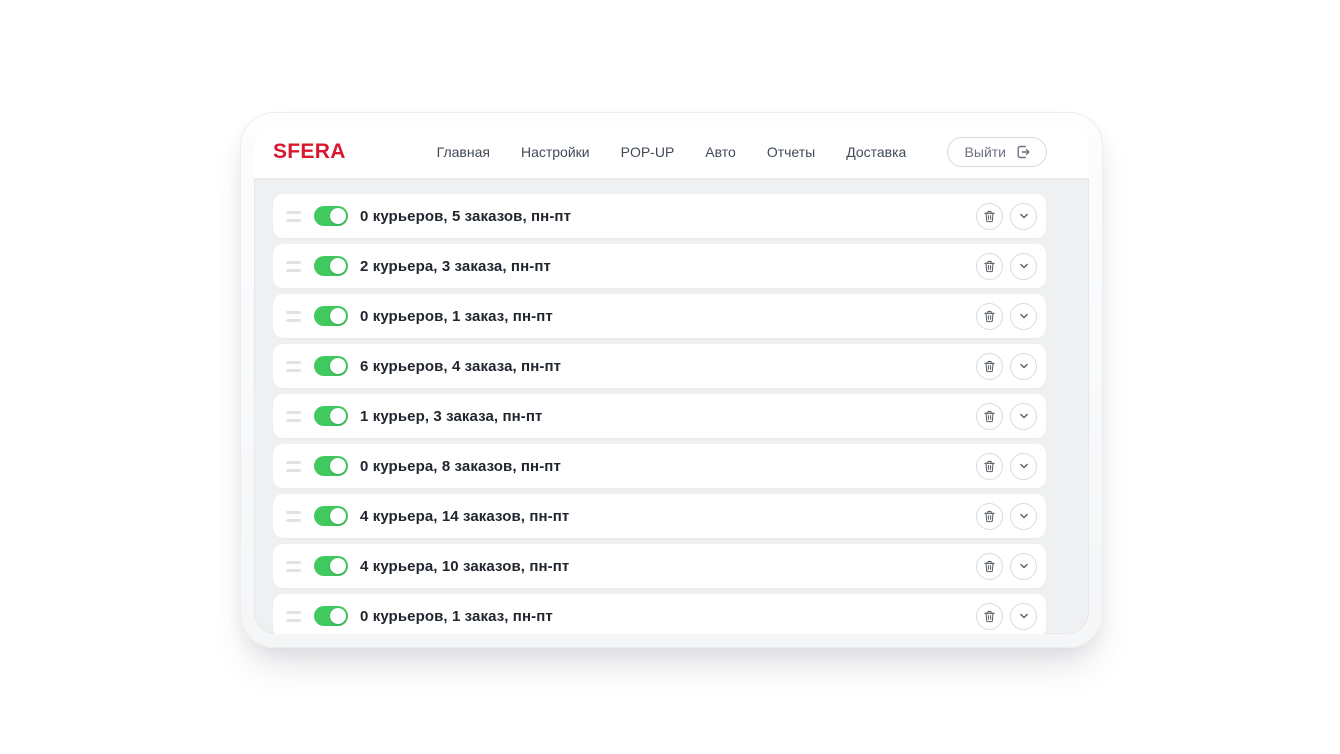 The image size is (1340, 754). Describe the element at coordinates (659, 366) in the screenshot. I see `schedule-row: 6 курьеров, 4 заказа, пн-пт` at that location.